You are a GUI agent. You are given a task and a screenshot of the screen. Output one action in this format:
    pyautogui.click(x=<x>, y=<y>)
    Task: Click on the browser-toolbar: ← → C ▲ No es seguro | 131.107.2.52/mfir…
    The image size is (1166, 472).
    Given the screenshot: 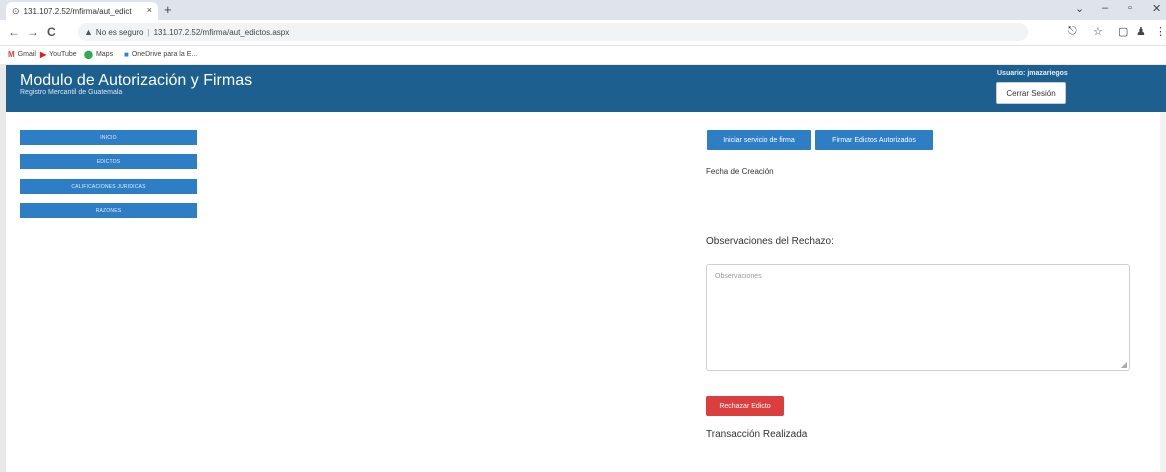 What is the action you would take?
    pyautogui.click(x=583, y=33)
    